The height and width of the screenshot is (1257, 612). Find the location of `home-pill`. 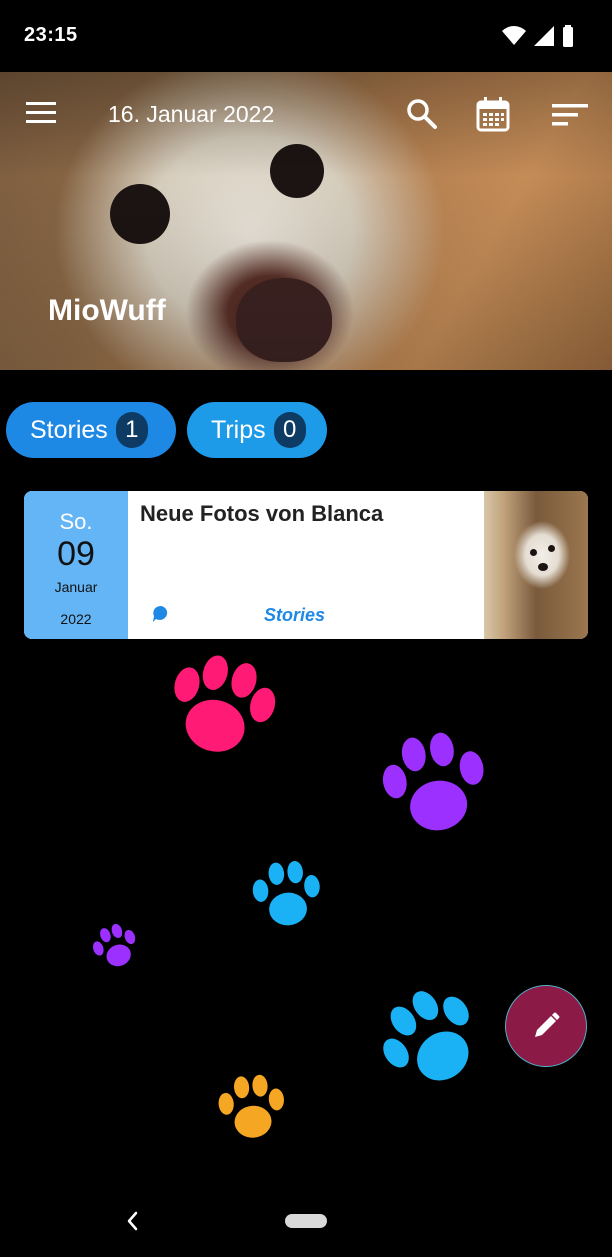

home-pill is located at coordinates (306, 1221).